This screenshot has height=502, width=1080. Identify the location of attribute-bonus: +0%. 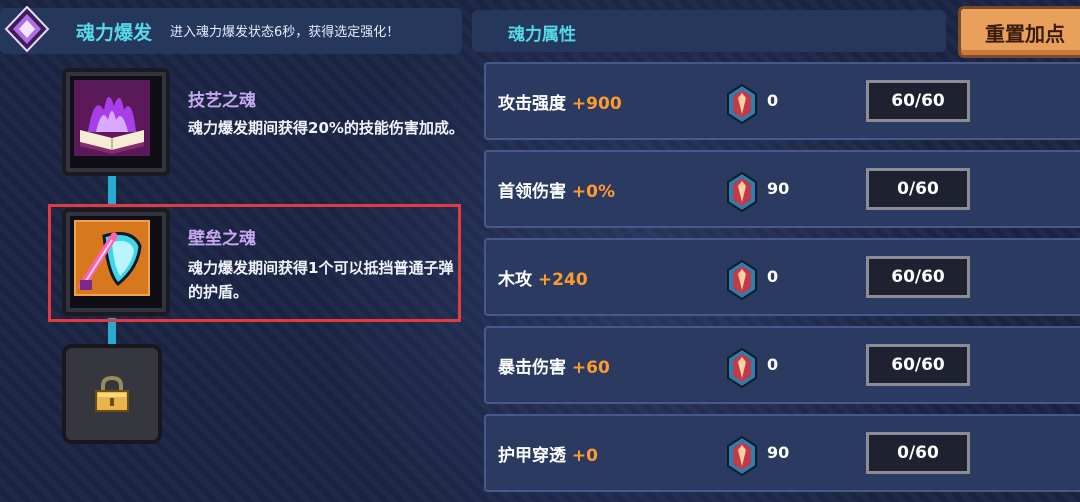
(593, 192).